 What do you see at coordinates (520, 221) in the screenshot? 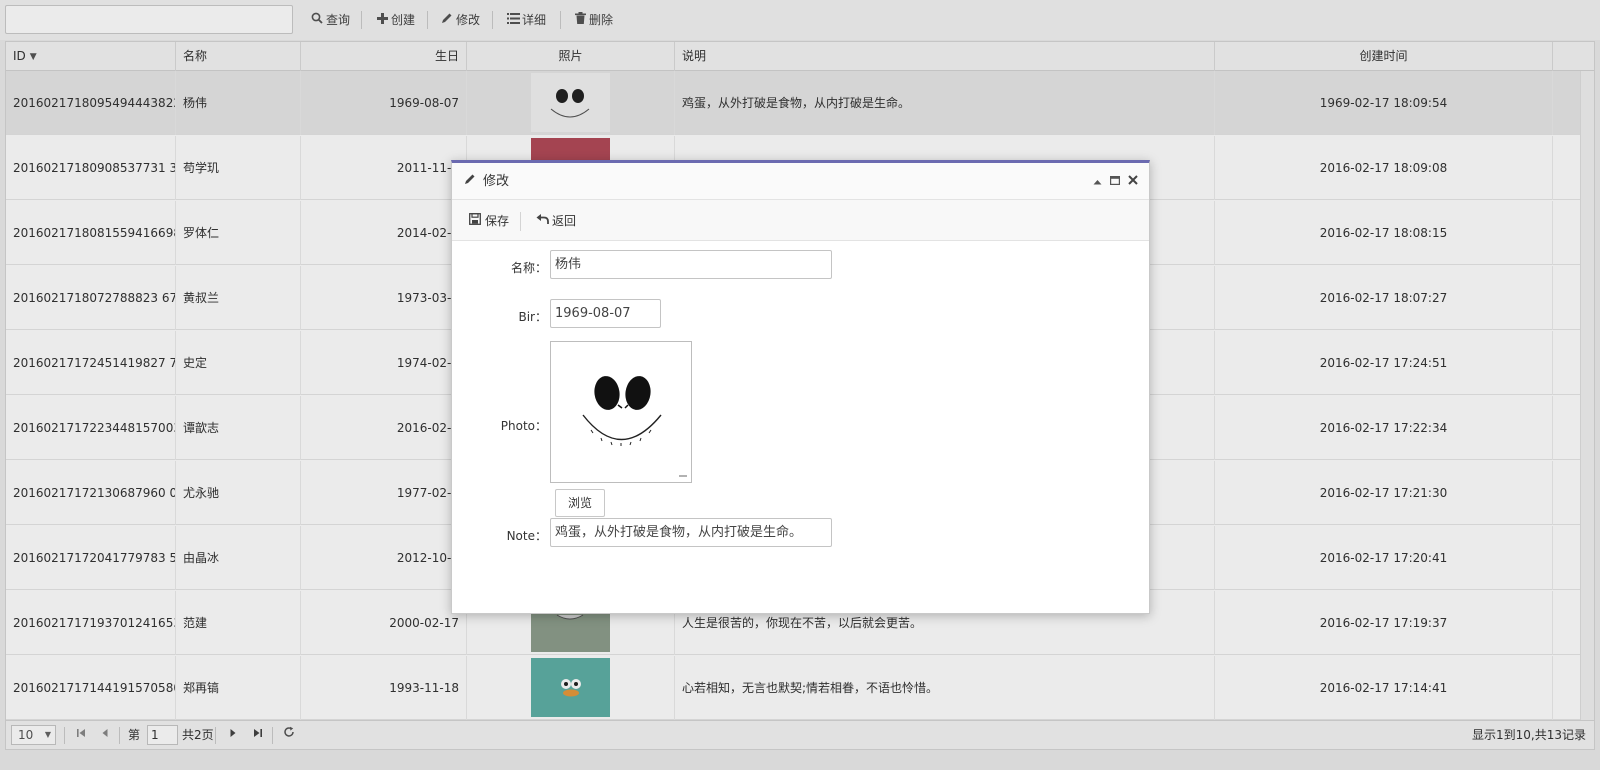
I see `dialog-toolbar-divider` at bounding box center [520, 221].